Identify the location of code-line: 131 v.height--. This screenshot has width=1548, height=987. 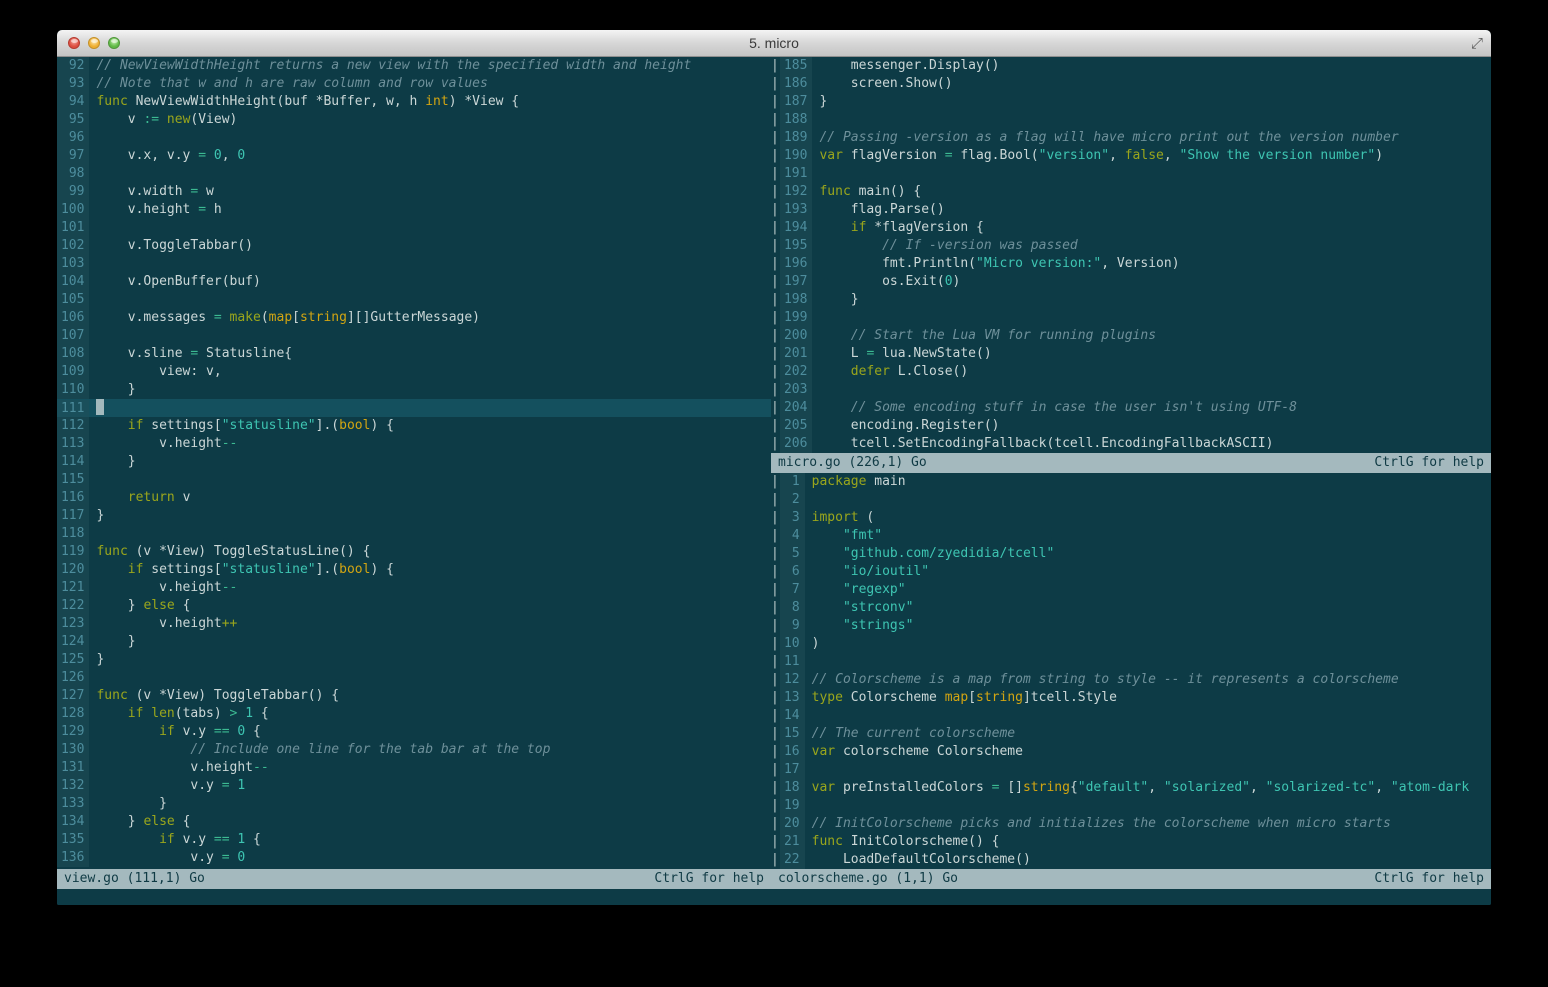
(414, 768).